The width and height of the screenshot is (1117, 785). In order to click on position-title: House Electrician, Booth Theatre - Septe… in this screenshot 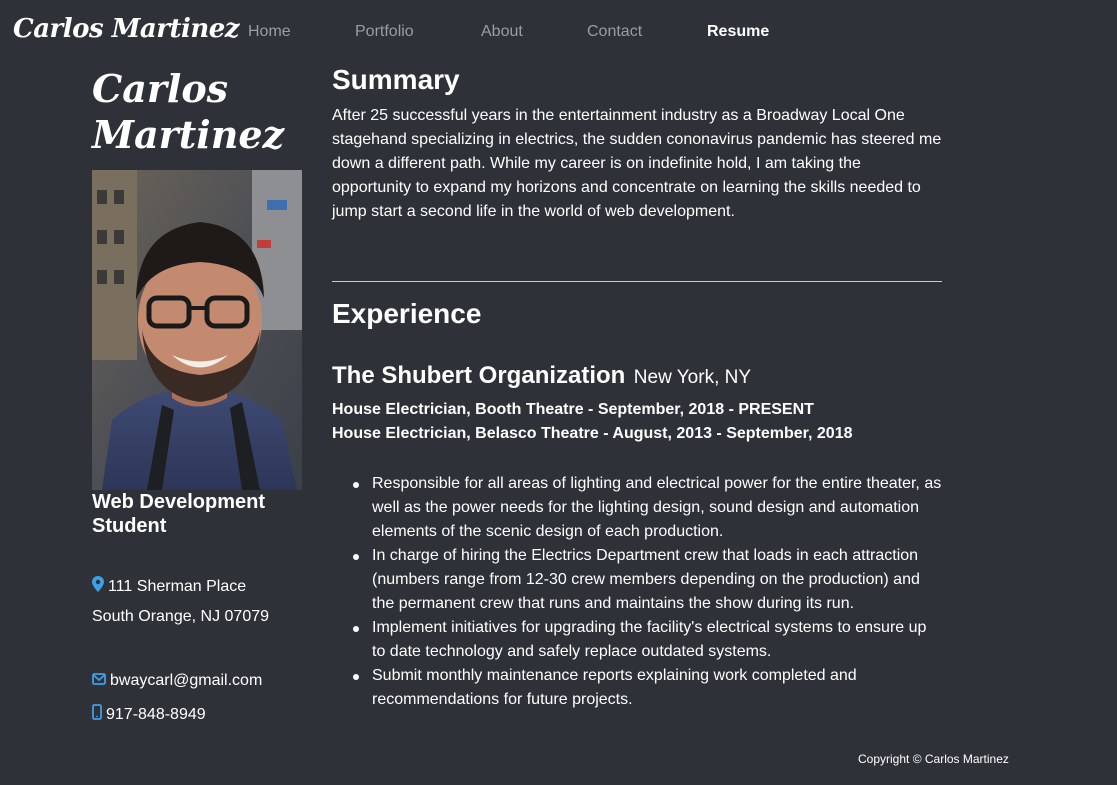, I will do `click(573, 409)`.